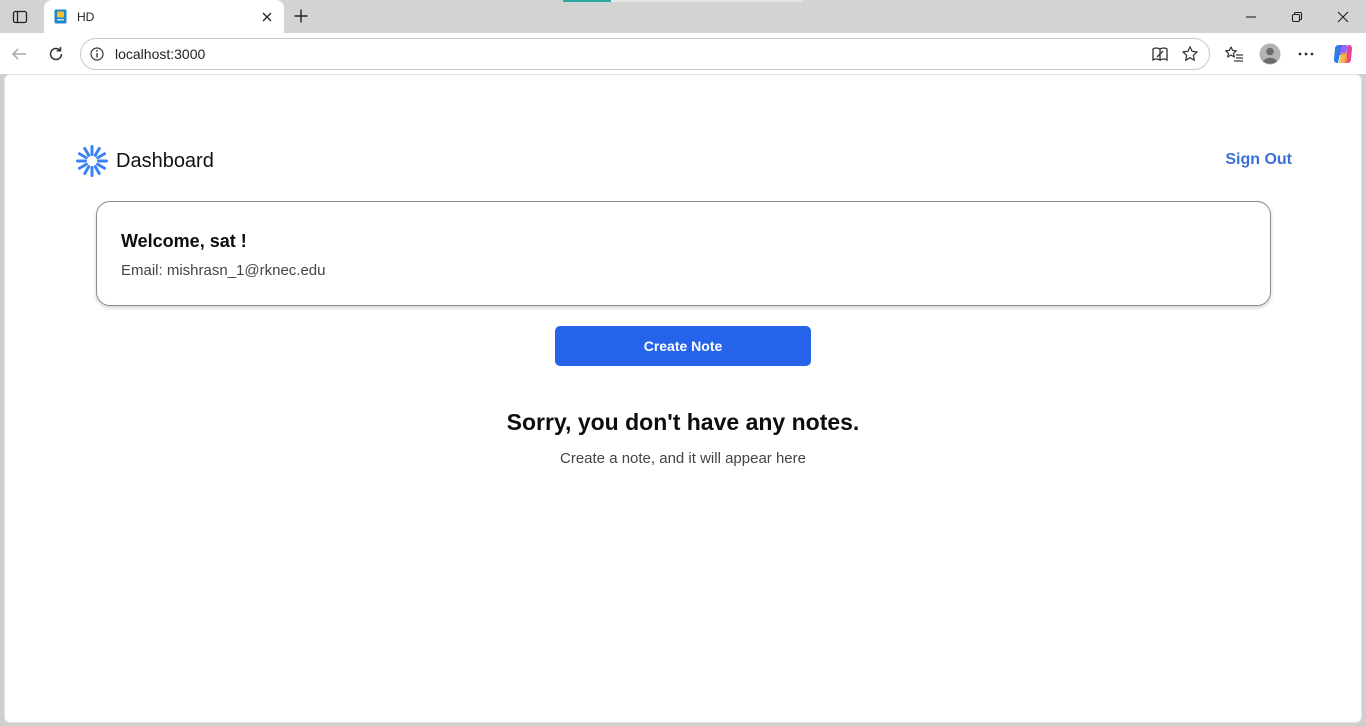 This screenshot has width=1366, height=726. I want to click on empty-state-subtitle: Create a note, and it will appear here, so click(683, 458).